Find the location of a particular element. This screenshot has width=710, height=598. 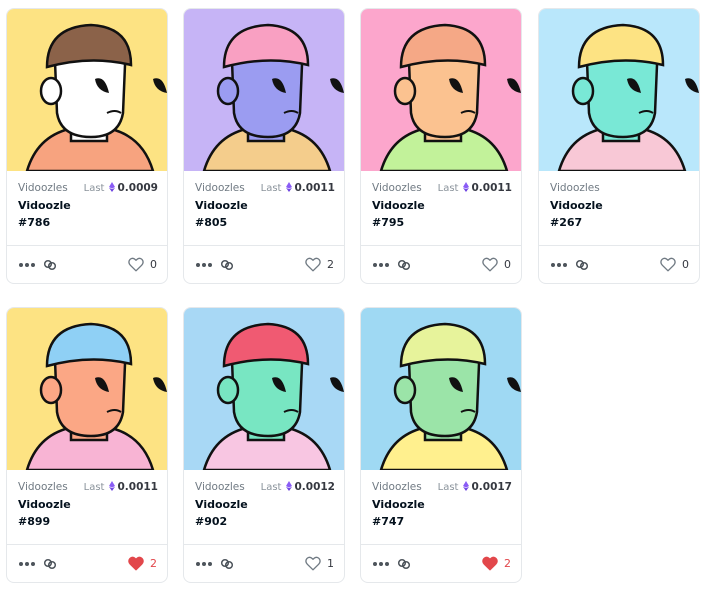

nft-card: Vidoozles Last 0.0012 Vidoozle #902 1 is located at coordinates (264, 445).